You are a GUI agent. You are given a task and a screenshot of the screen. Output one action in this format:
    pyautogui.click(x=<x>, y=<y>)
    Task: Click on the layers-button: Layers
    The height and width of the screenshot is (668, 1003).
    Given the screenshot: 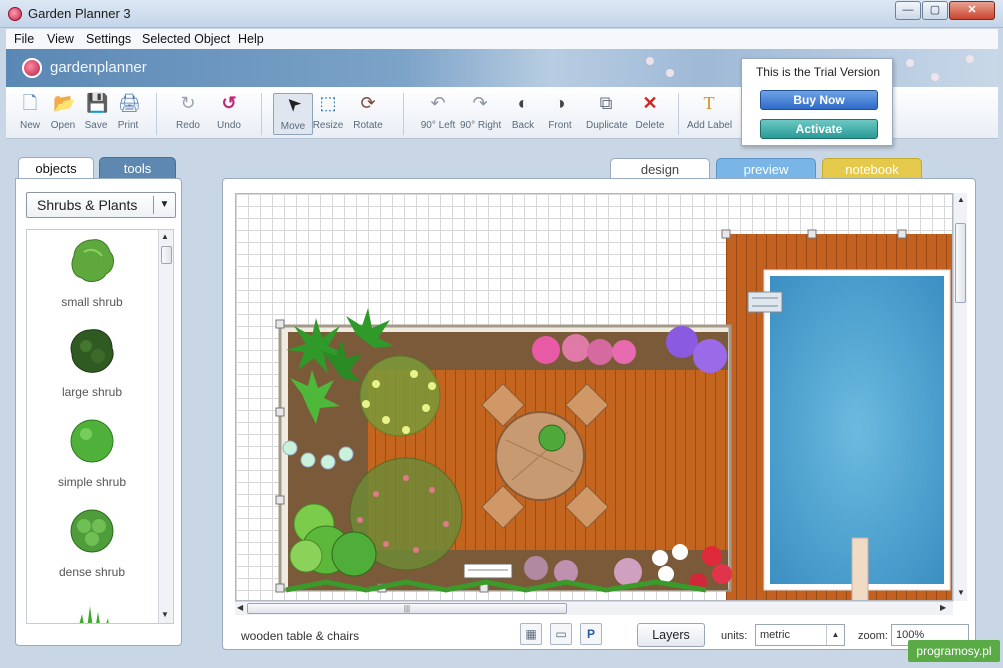 What is the action you would take?
    pyautogui.click(x=671, y=635)
    